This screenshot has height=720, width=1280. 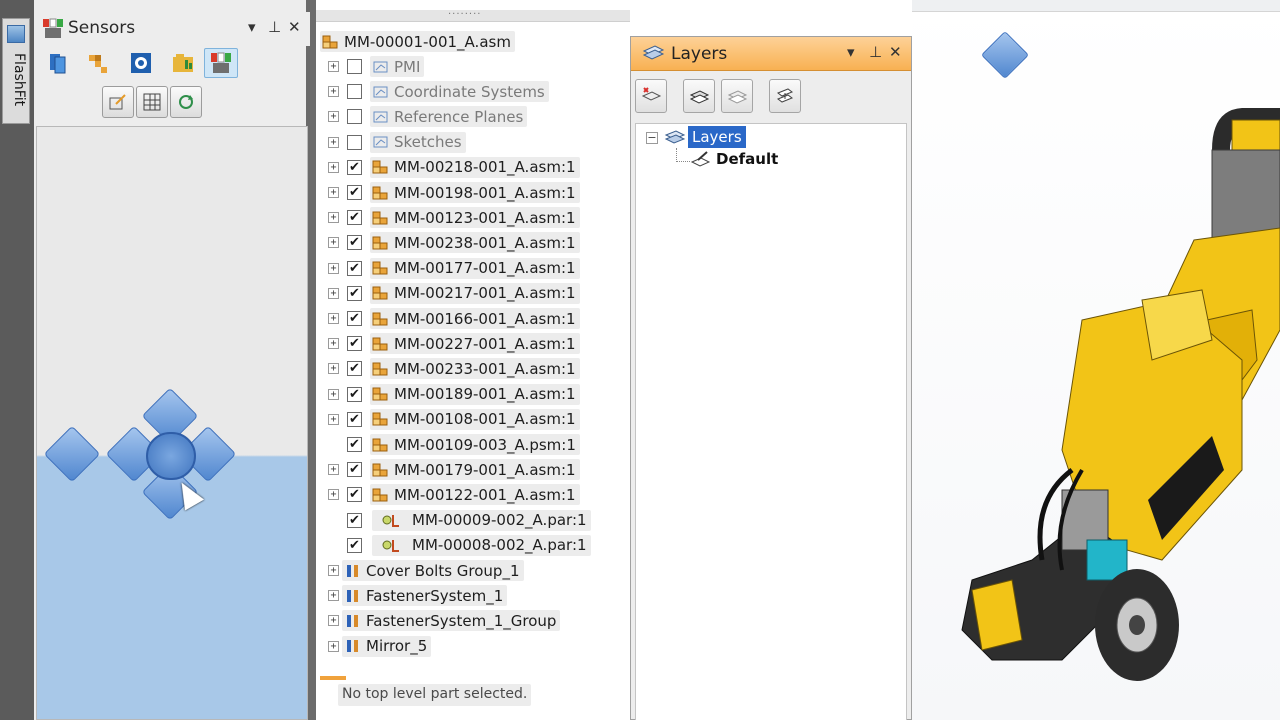 What do you see at coordinates (152, 102) in the screenshot?
I see `sensor-grid-button` at bounding box center [152, 102].